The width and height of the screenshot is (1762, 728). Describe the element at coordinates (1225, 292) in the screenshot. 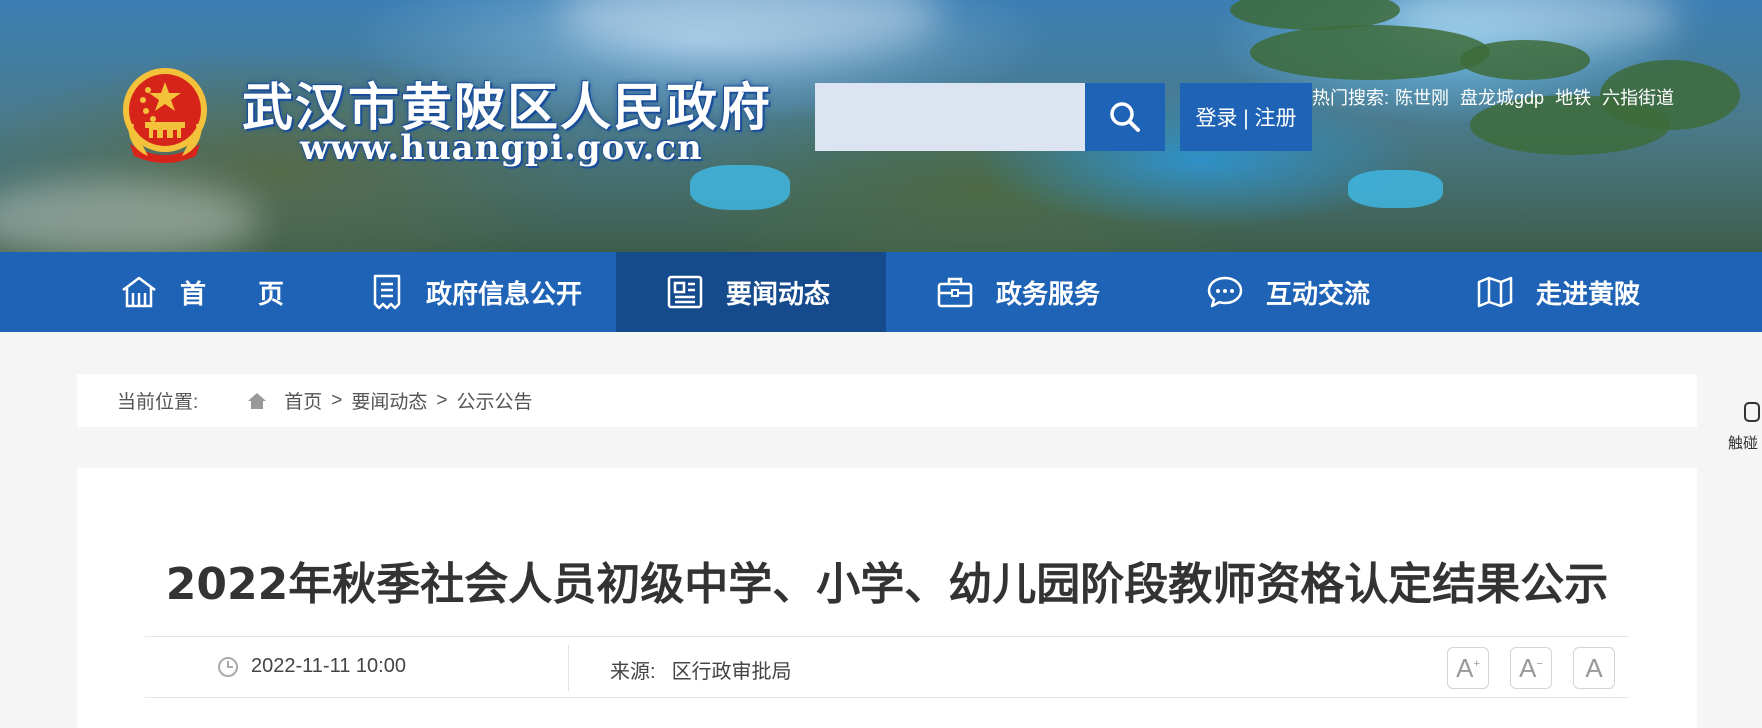

I see `chat-icon` at that location.